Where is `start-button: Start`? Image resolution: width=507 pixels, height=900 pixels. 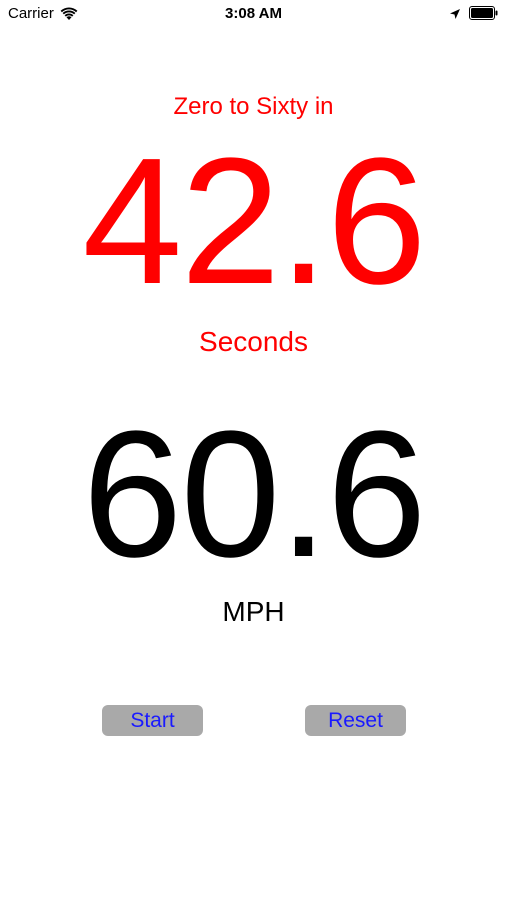
start-button: Start is located at coordinates (152, 720).